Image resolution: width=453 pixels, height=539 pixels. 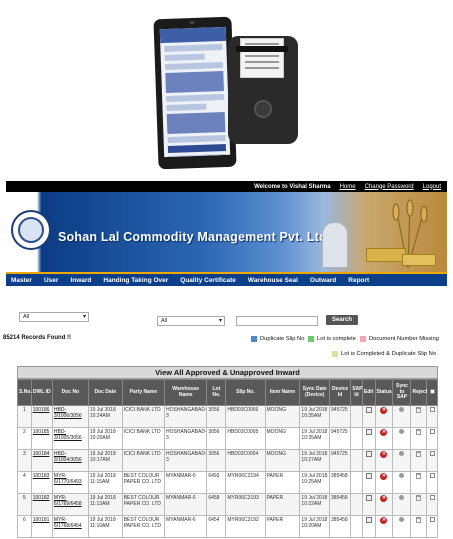 What do you see at coordinates (105, 526) in the screenshot?
I see `cell-doc-date: 19 Jul 2018 11:10AM` at bounding box center [105, 526].